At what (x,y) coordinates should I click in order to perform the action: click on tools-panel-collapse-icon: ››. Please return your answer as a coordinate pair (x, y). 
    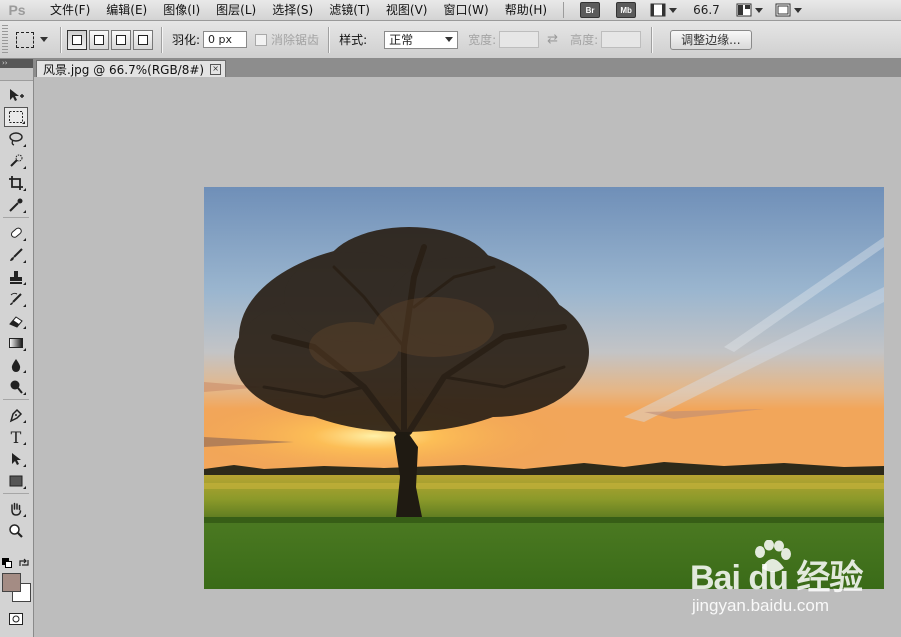
    Looking at the image, I should click on (16, 63).